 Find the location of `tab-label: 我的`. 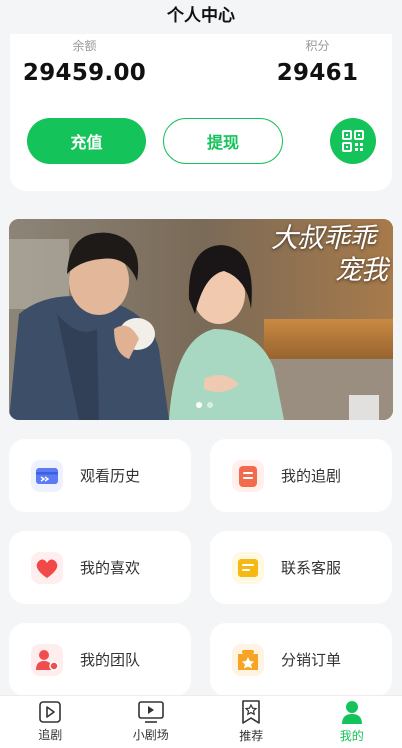

tab-label: 我的 is located at coordinates (351, 736).